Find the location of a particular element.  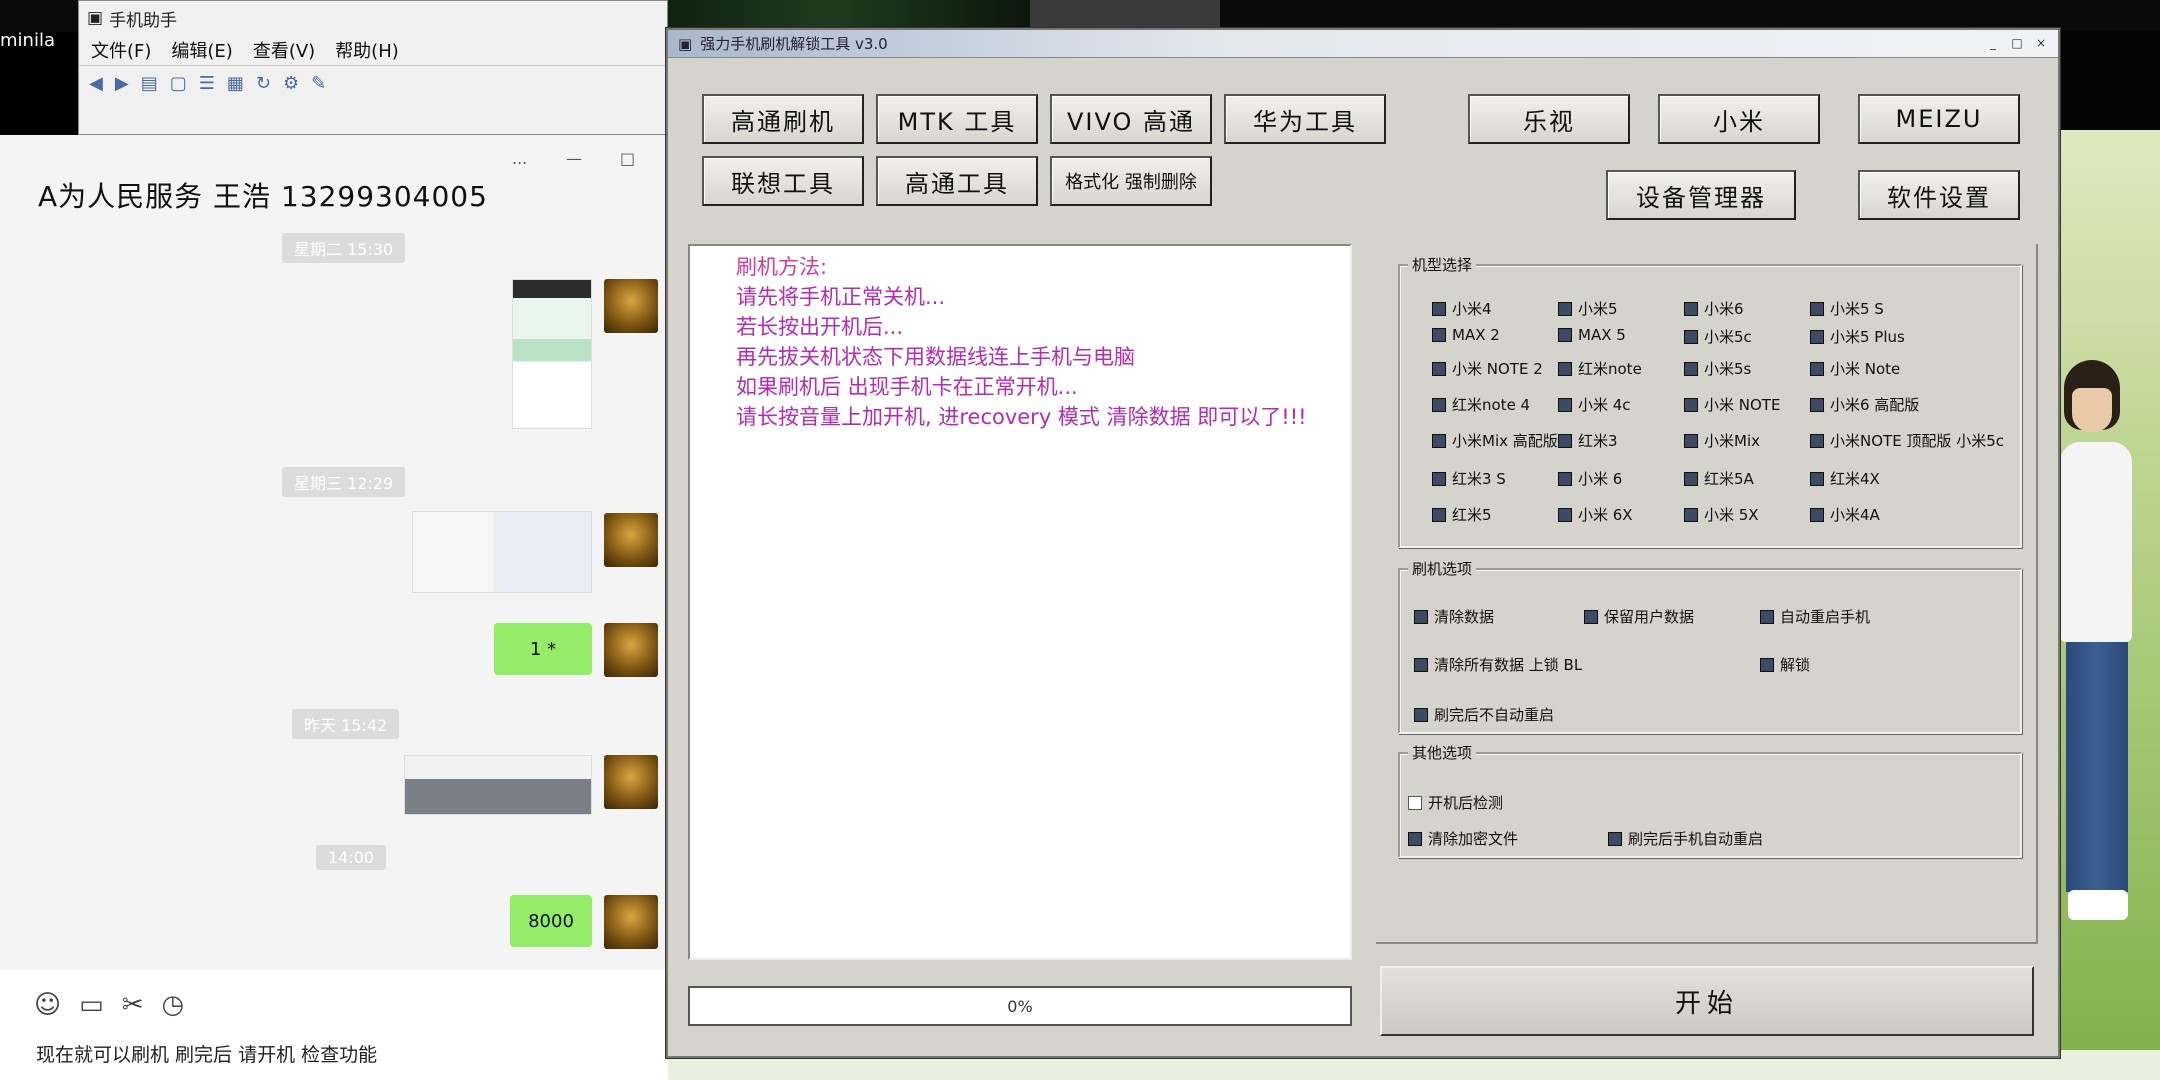

settings-icon: ⚙ is located at coordinates (291, 83).